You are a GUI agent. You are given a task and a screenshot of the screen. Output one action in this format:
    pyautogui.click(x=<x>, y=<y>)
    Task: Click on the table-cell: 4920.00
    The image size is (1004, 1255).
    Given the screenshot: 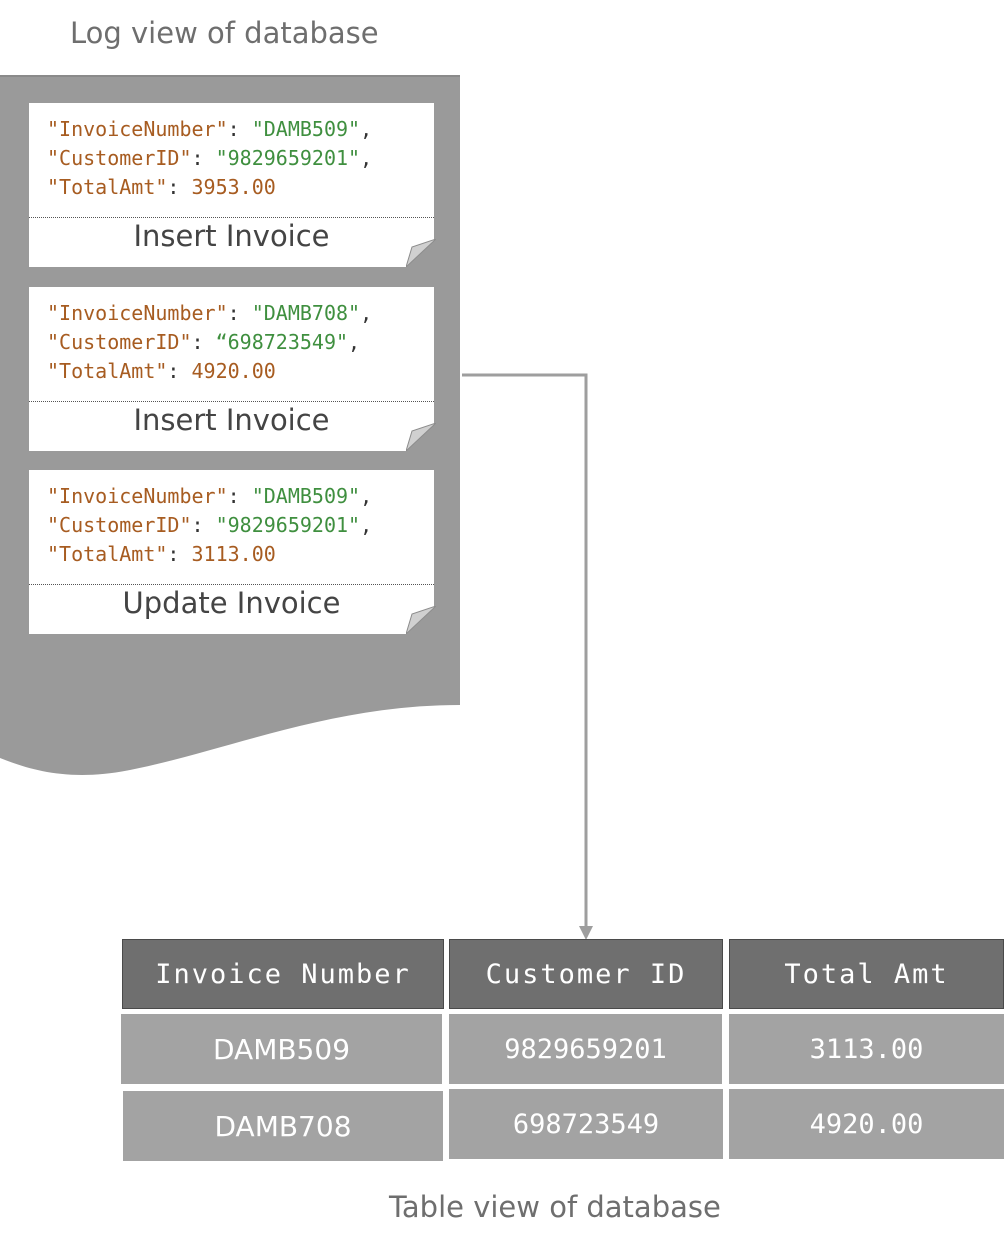 What is the action you would take?
    pyautogui.click(x=866, y=1124)
    